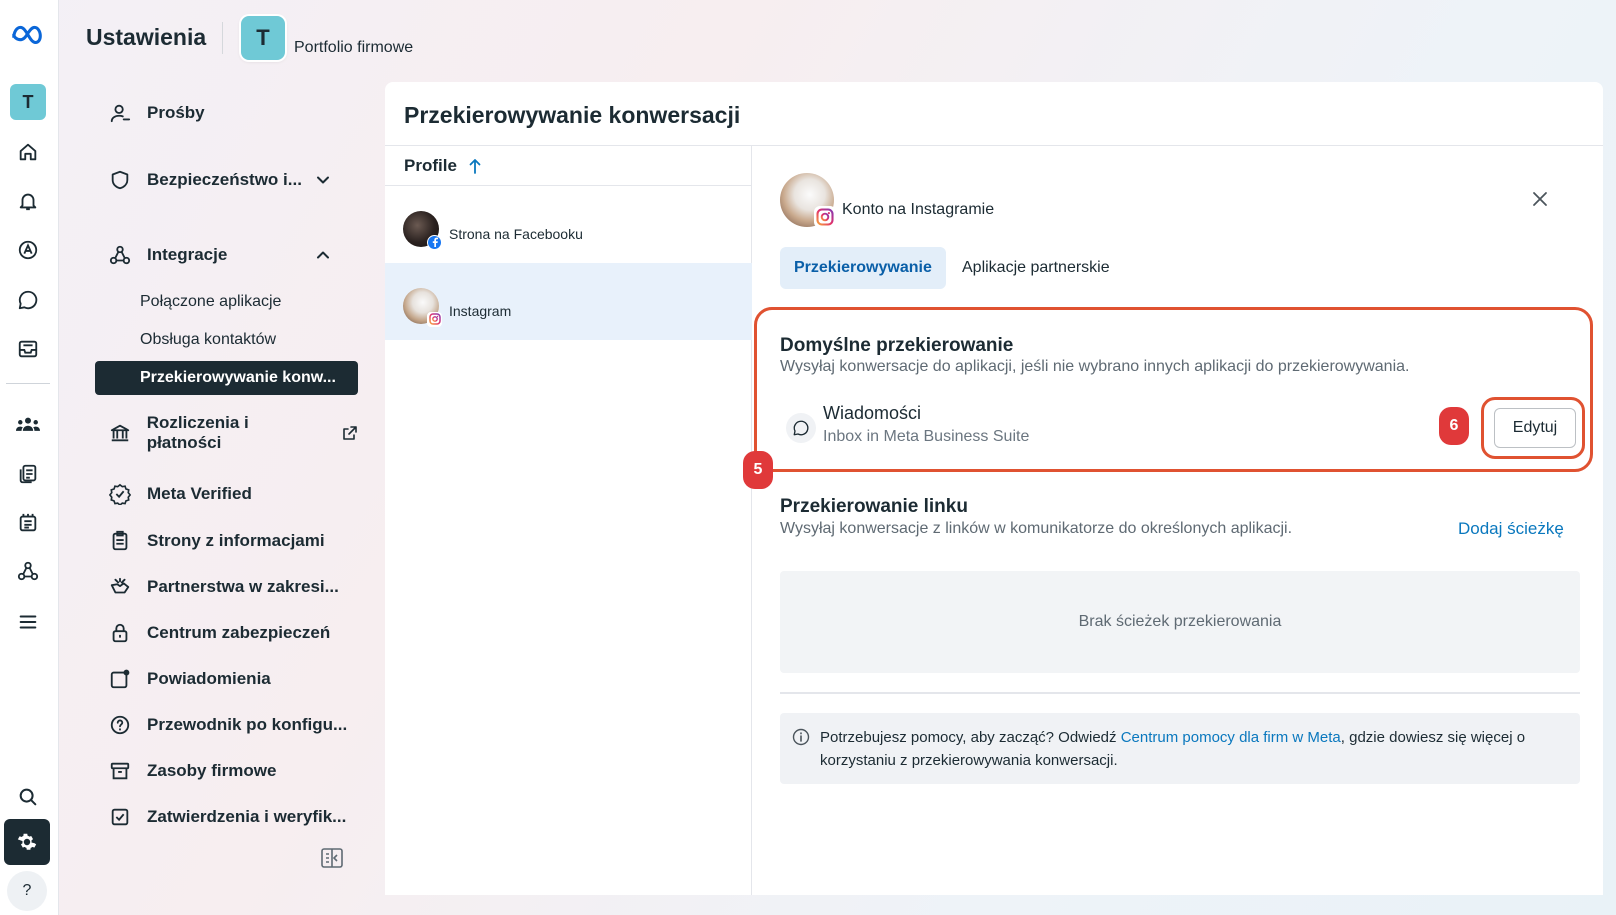  What do you see at coordinates (226, 113) in the screenshot?
I see `sidebar-item-requests: Prośby` at bounding box center [226, 113].